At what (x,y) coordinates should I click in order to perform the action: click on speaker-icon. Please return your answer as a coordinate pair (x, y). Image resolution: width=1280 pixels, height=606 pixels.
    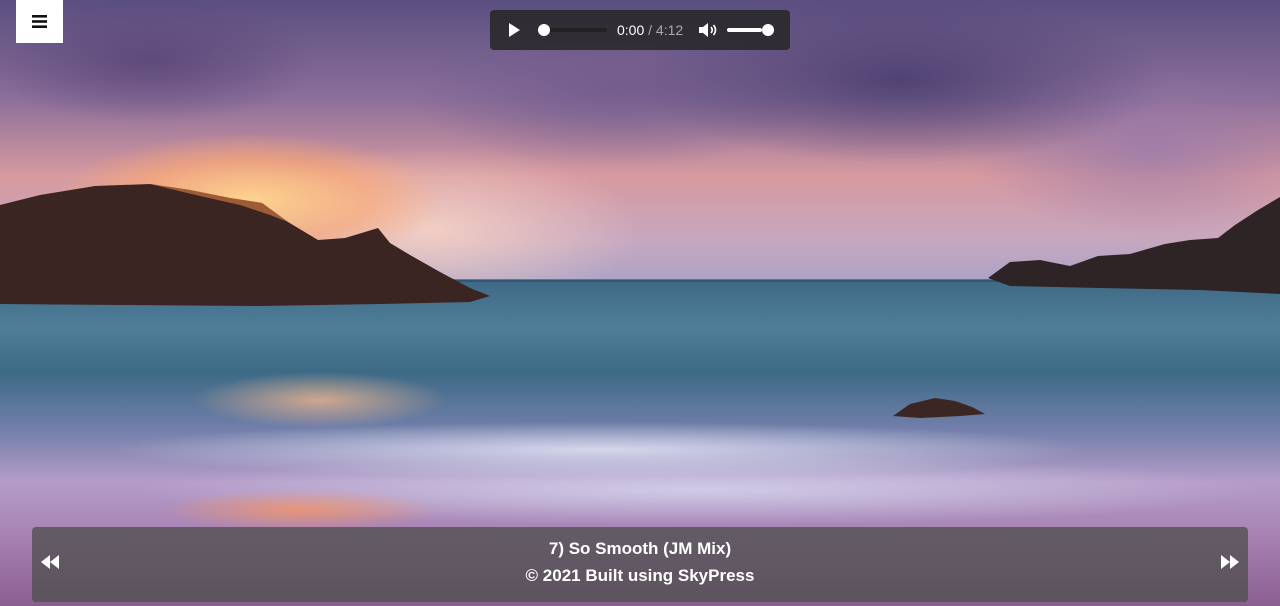
    Looking at the image, I should click on (708, 30).